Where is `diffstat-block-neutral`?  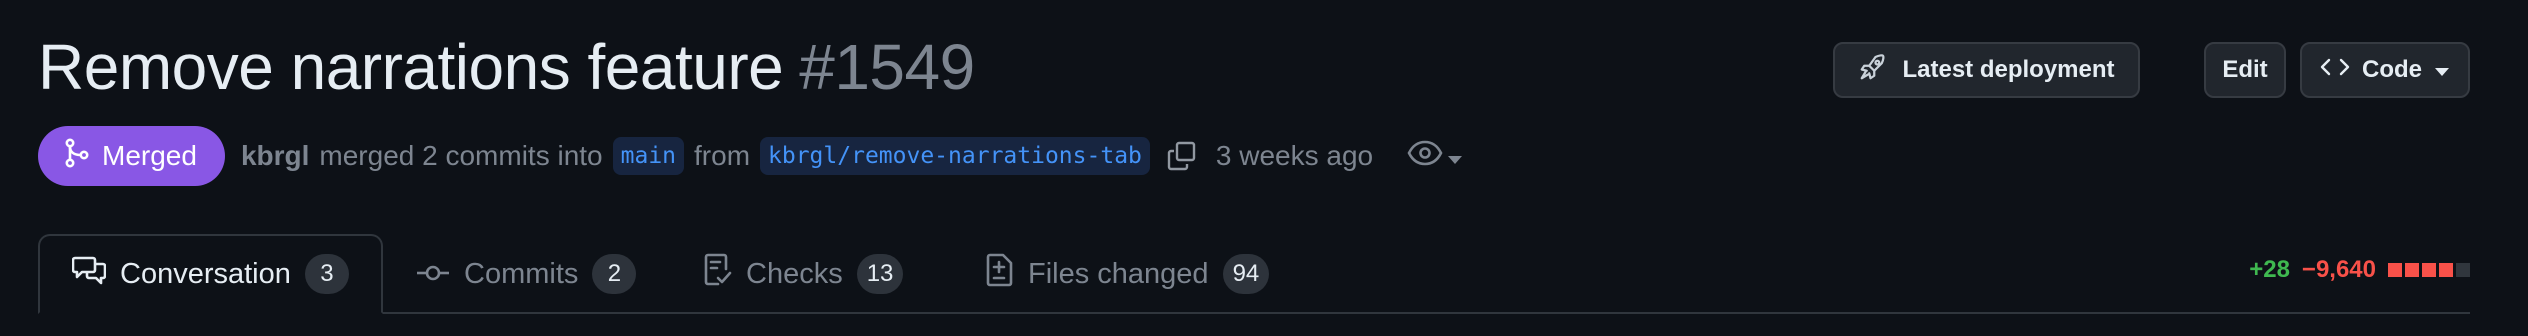 diffstat-block-neutral is located at coordinates (2463, 270).